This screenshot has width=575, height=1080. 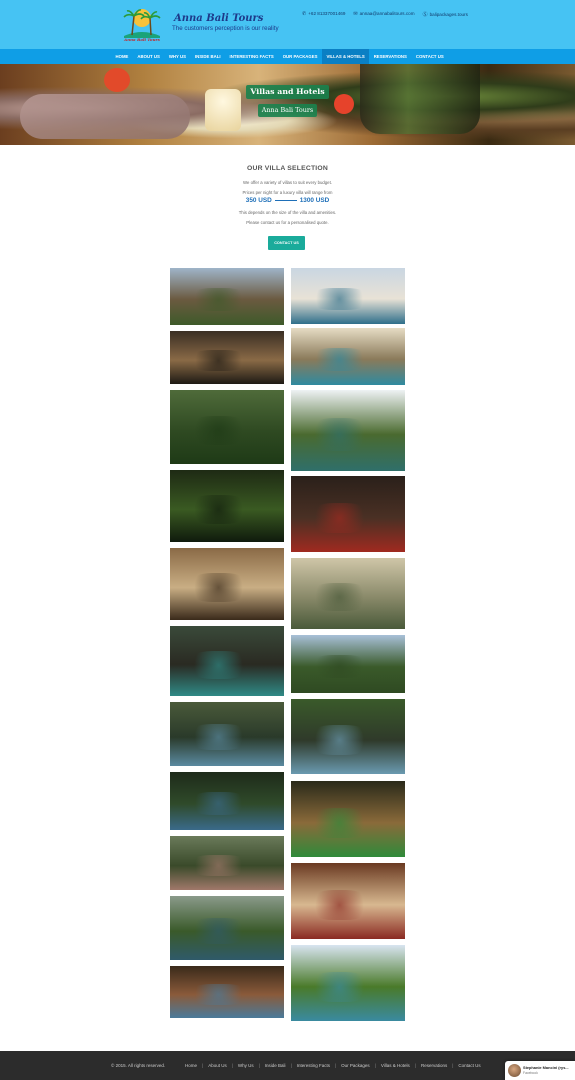 What do you see at coordinates (287, 200) in the screenshot?
I see `price-range: 350 USD 1300 USD` at bounding box center [287, 200].